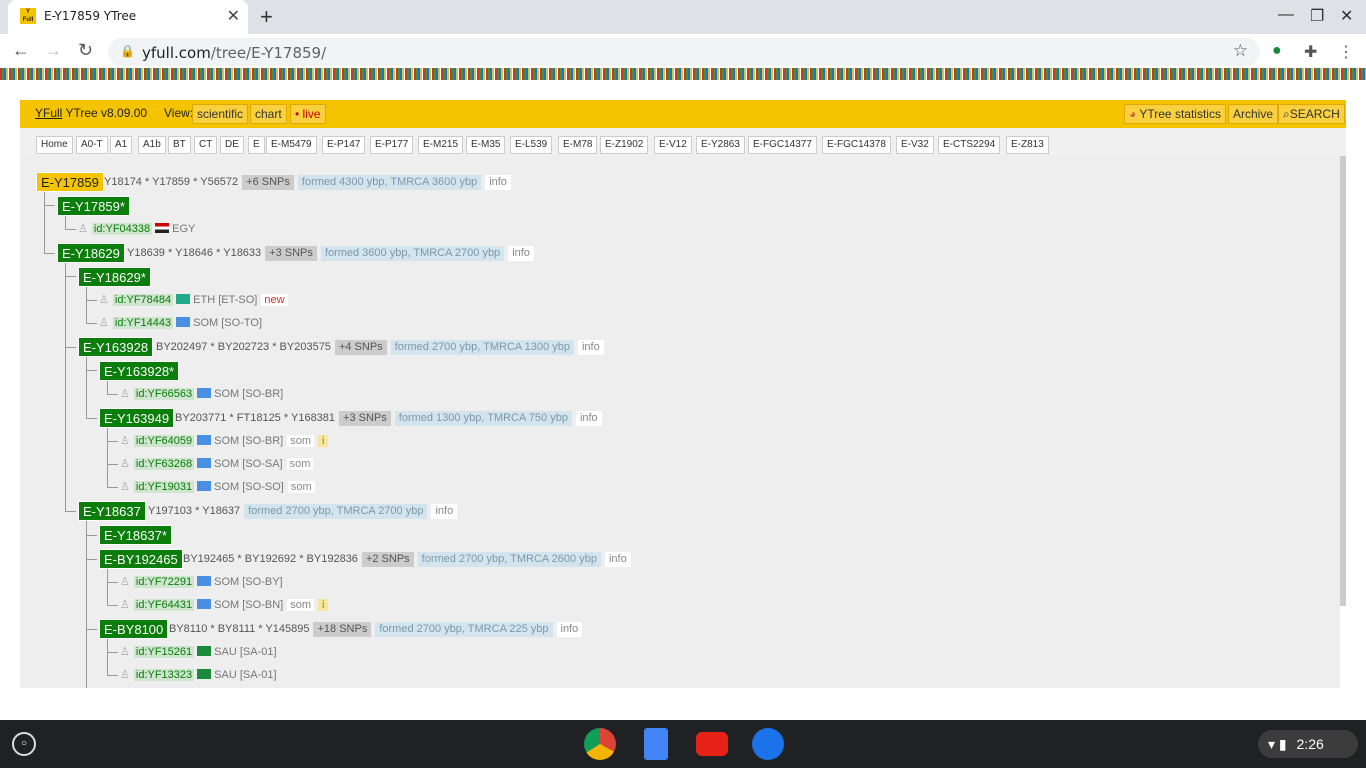 The image size is (1366, 768). I want to click on haplogroup-node: E-Y163928*, so click(139, 371).